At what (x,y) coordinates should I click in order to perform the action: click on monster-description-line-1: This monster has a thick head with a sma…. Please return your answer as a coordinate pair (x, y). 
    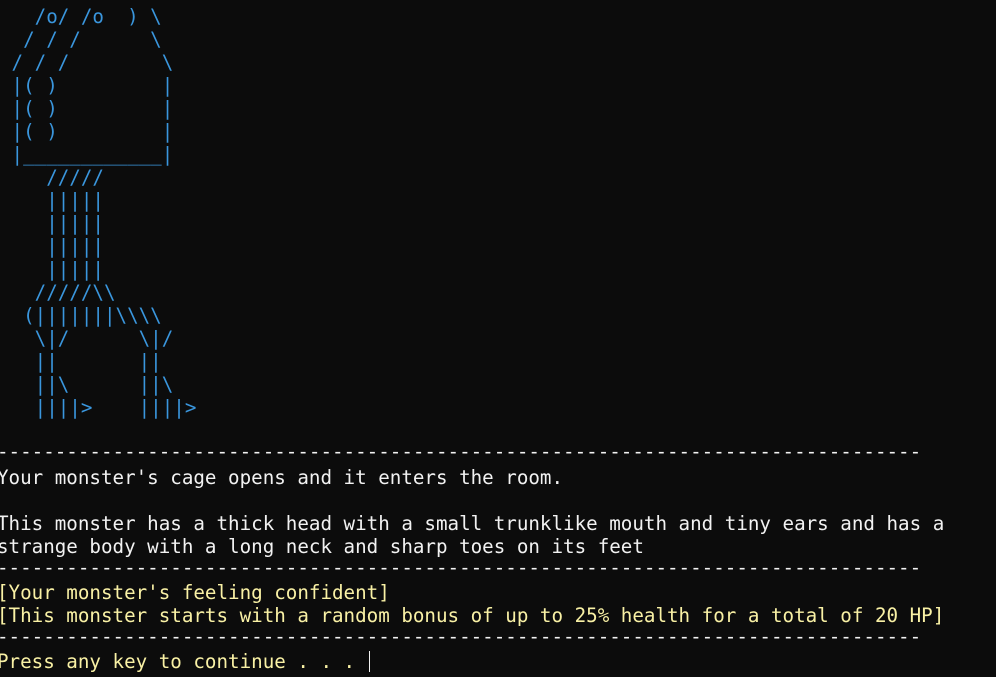
    Looking at the image, I should click on (472, 523).